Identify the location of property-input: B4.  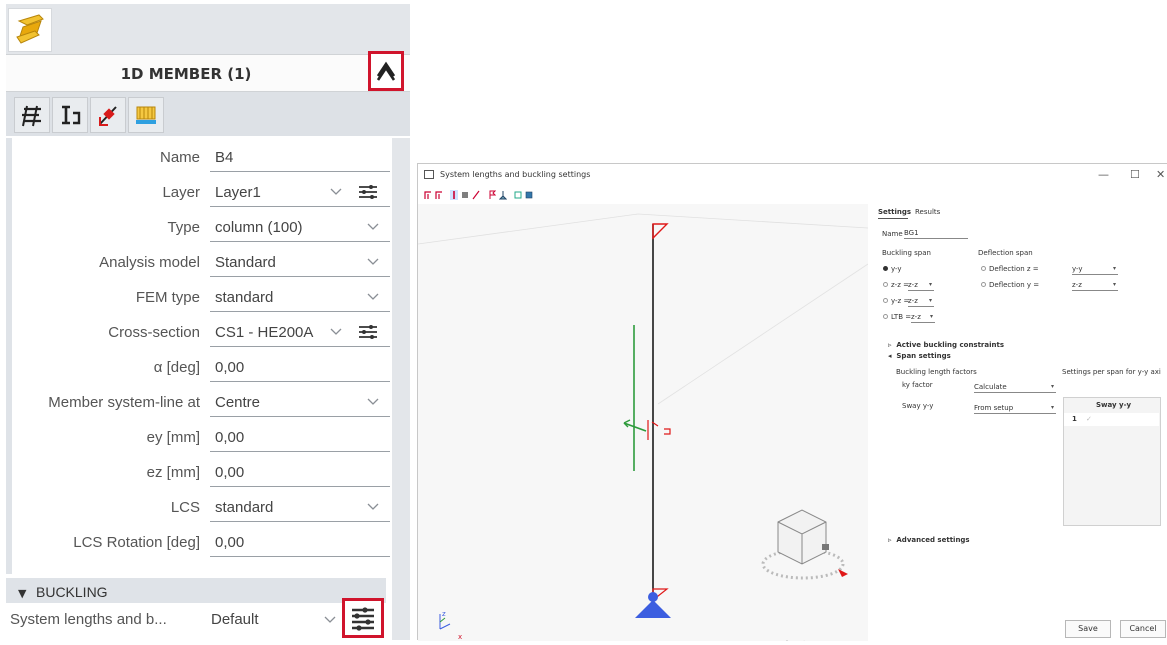
(224, 157).